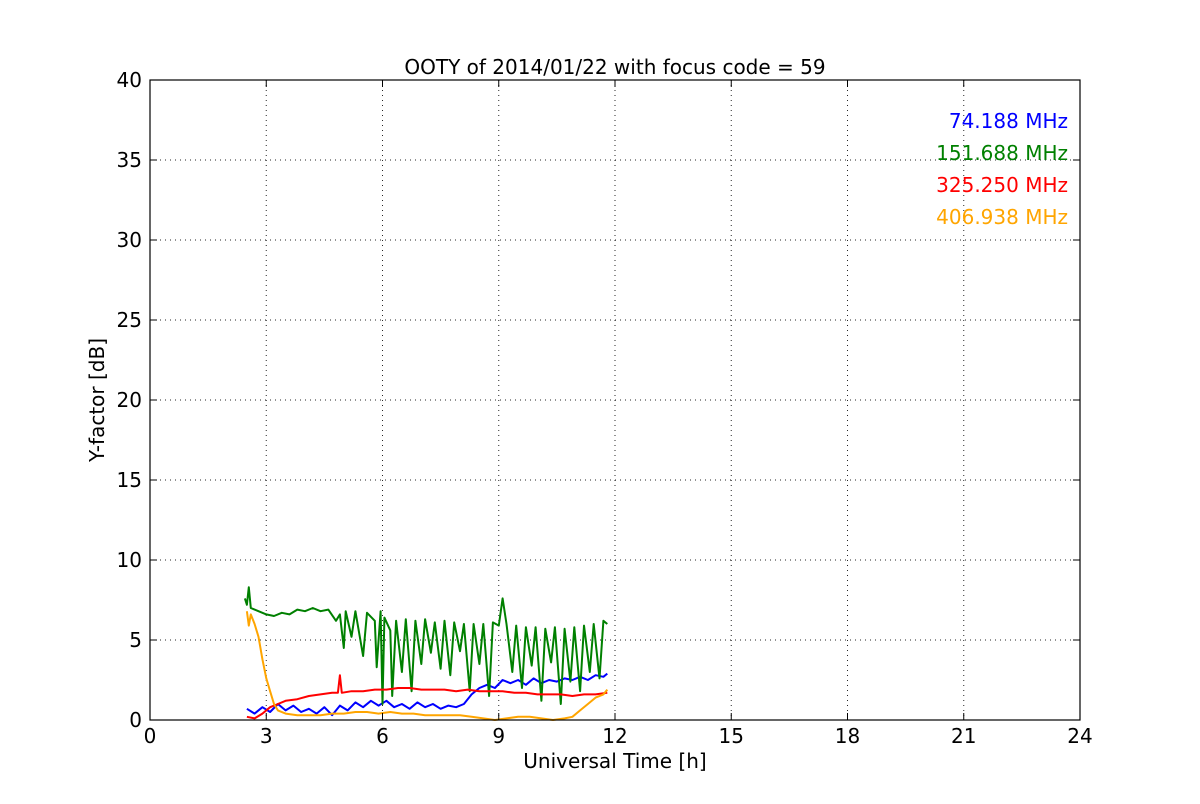 This screenshot has width=1200, height=804. I want to click on legend-entry-1: 74.188 MHz, so click(1008, 121).